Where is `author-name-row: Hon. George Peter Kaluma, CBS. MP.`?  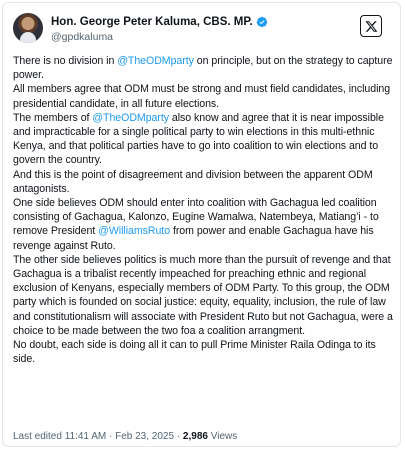
author-name-row: Hon. George Peter Kaluma, CBS. MP. is located at coordinates (159, 22).